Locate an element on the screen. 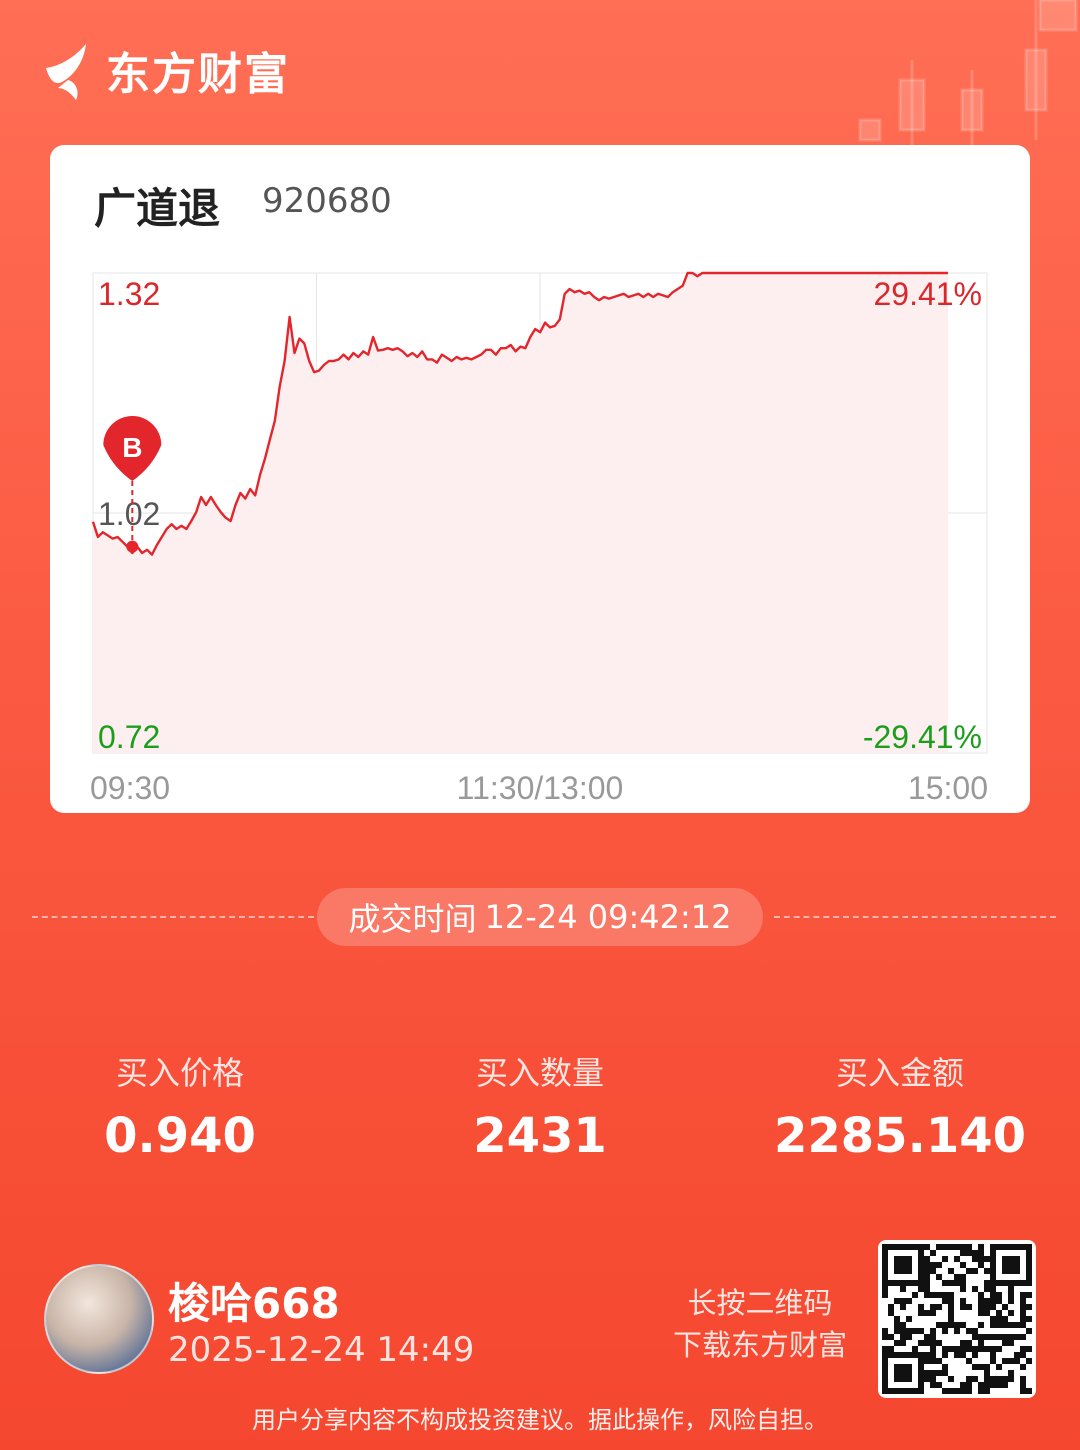 This screenshot has height=1450, width=1080. trade-time-value: 12-24 09:42:12 is located at coordinates (608, 917).